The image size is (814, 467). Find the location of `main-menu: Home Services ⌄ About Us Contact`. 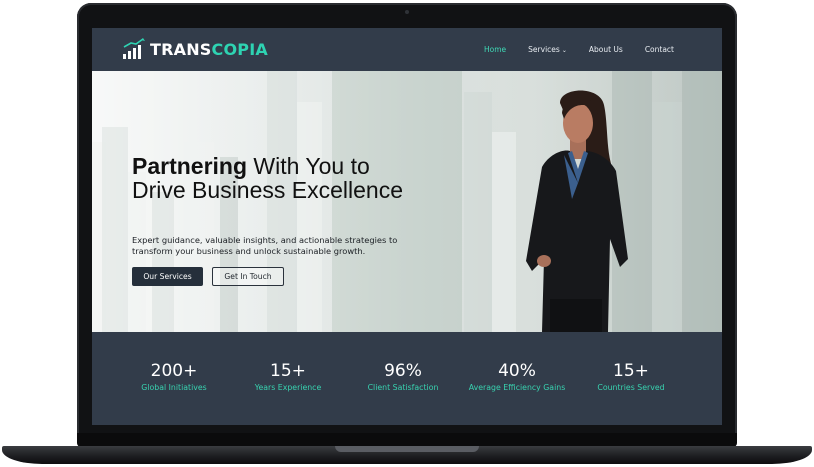

main-menu: Home Services ⌄ About Us Contact is located at coordinates (579, 49).